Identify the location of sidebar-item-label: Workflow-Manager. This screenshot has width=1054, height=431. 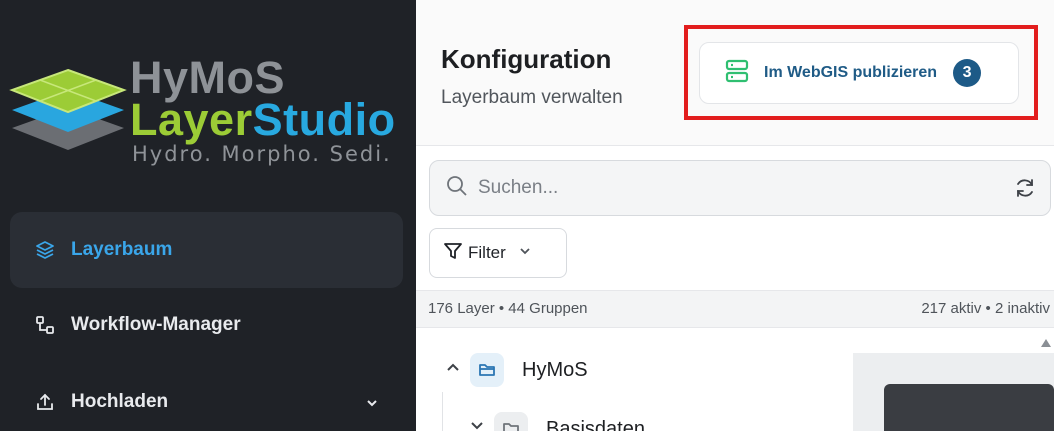
(156, 324).